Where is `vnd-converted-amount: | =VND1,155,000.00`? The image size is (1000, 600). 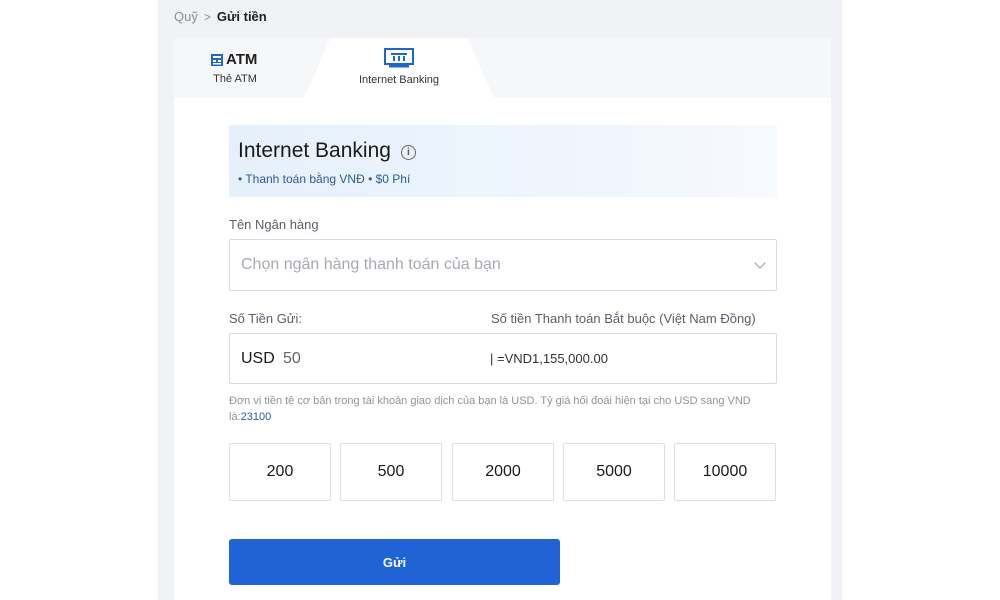 vnd-converted-amount: | =VND1,155,000.00 is located at coordinates (549, 358).